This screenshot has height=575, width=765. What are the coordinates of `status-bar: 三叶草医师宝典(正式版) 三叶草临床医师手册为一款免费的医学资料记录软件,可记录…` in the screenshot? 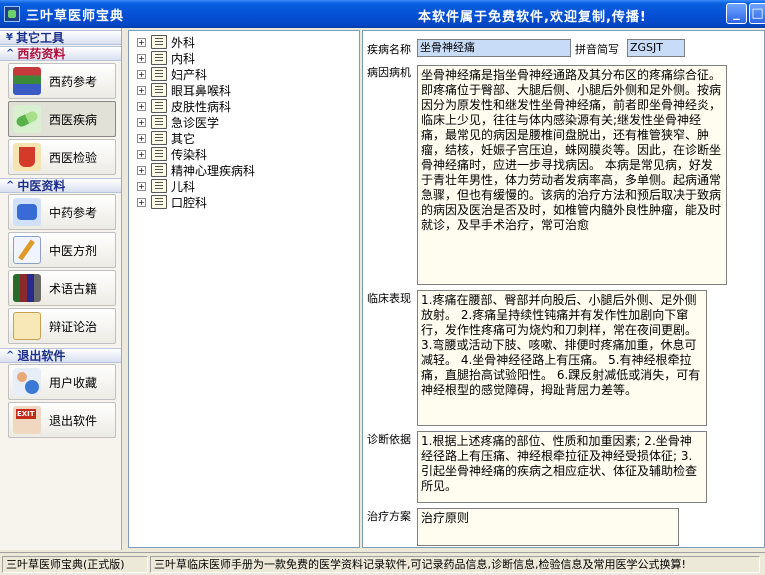 It's located at (382, 563).